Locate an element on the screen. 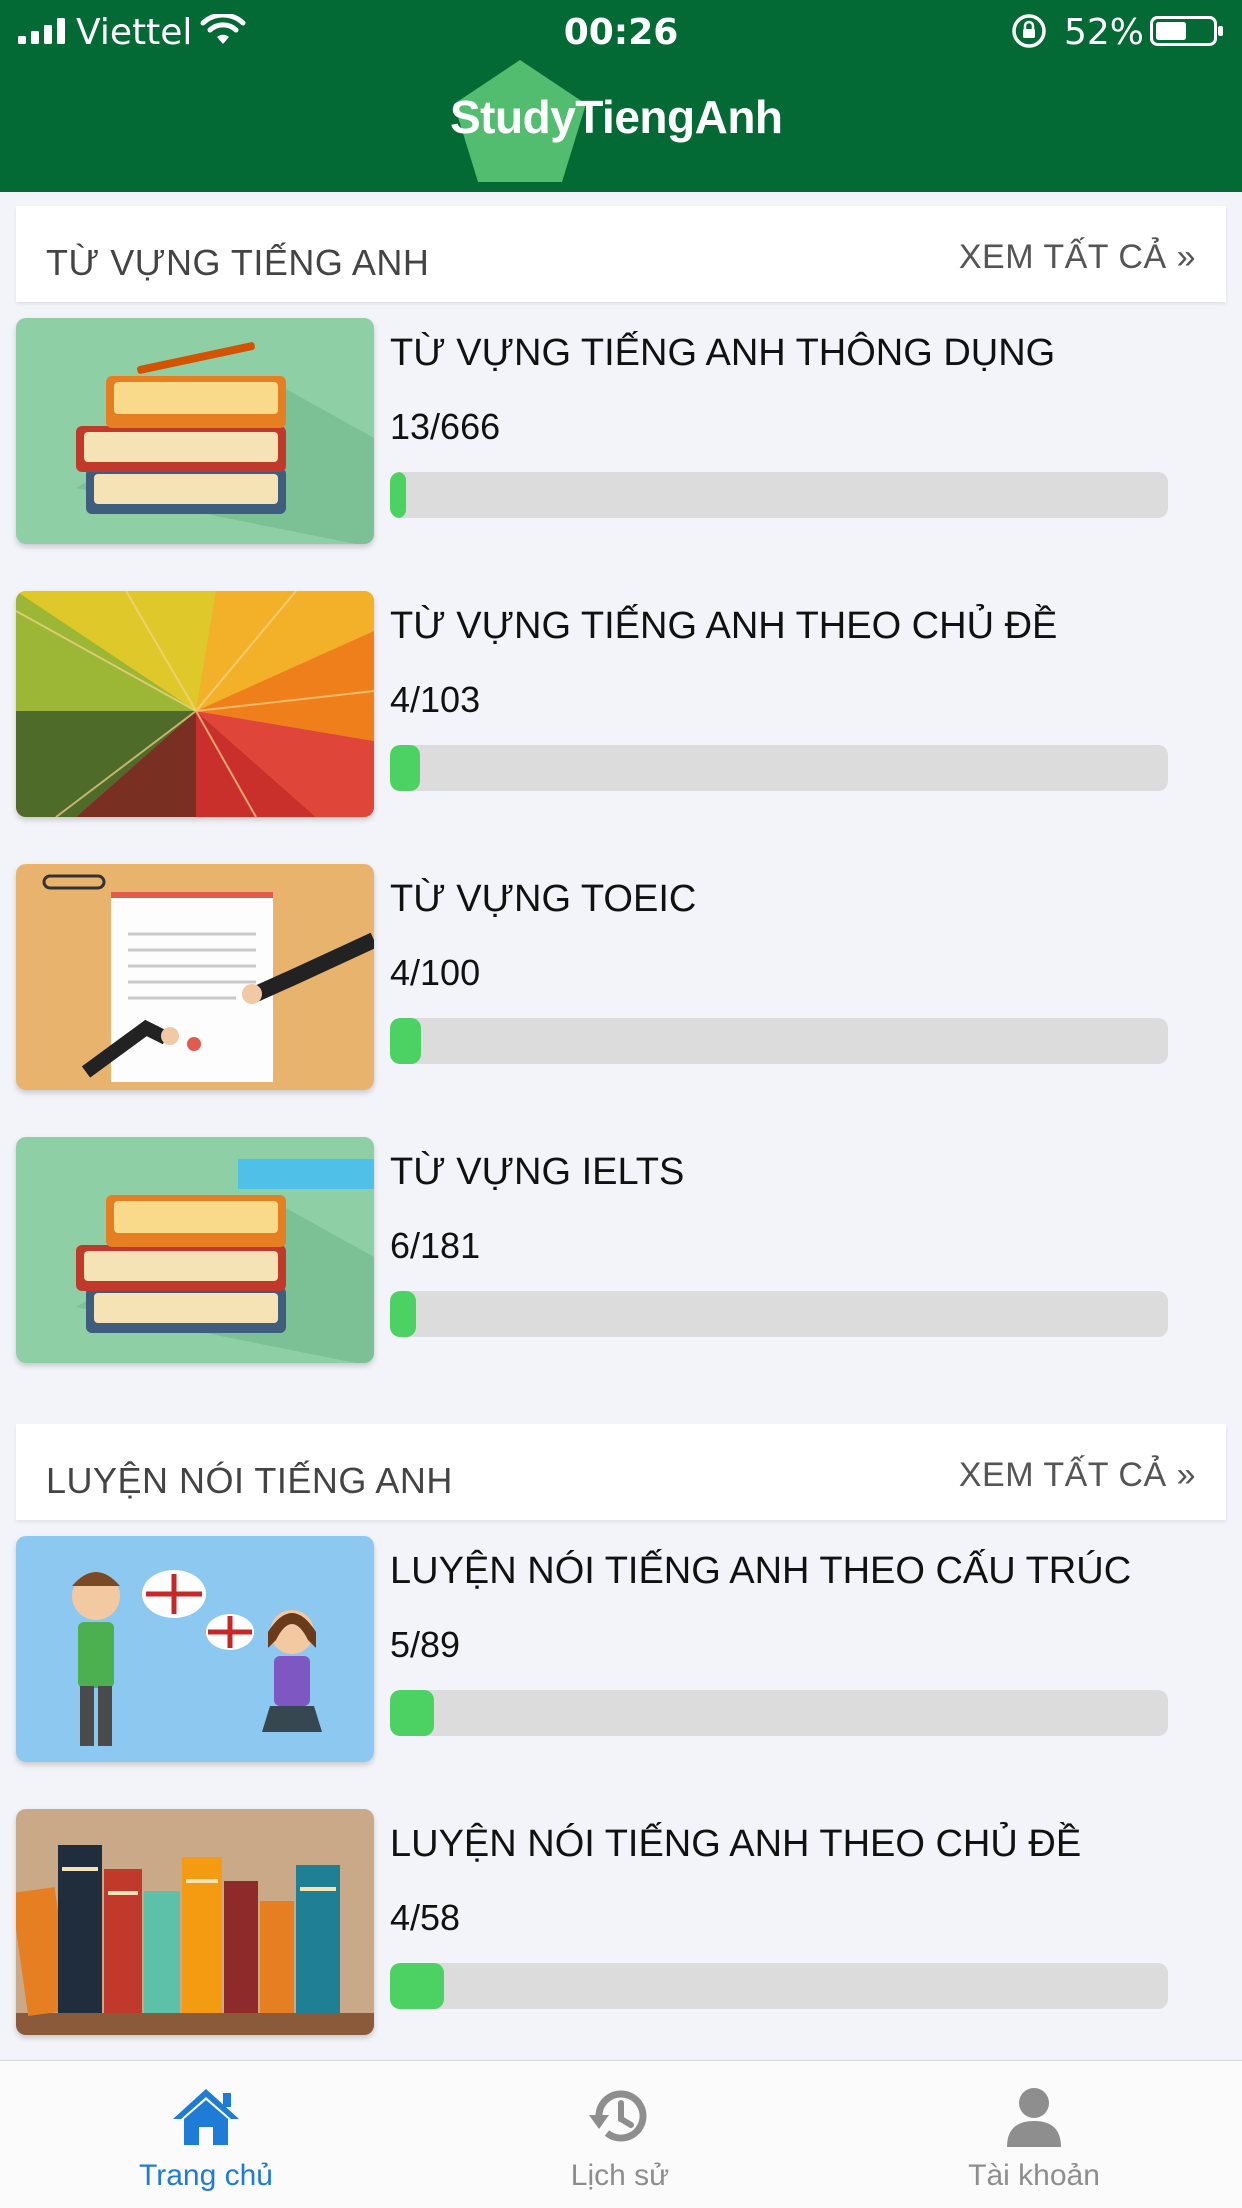  contract-signing-image is located at coordinates (195, 977).